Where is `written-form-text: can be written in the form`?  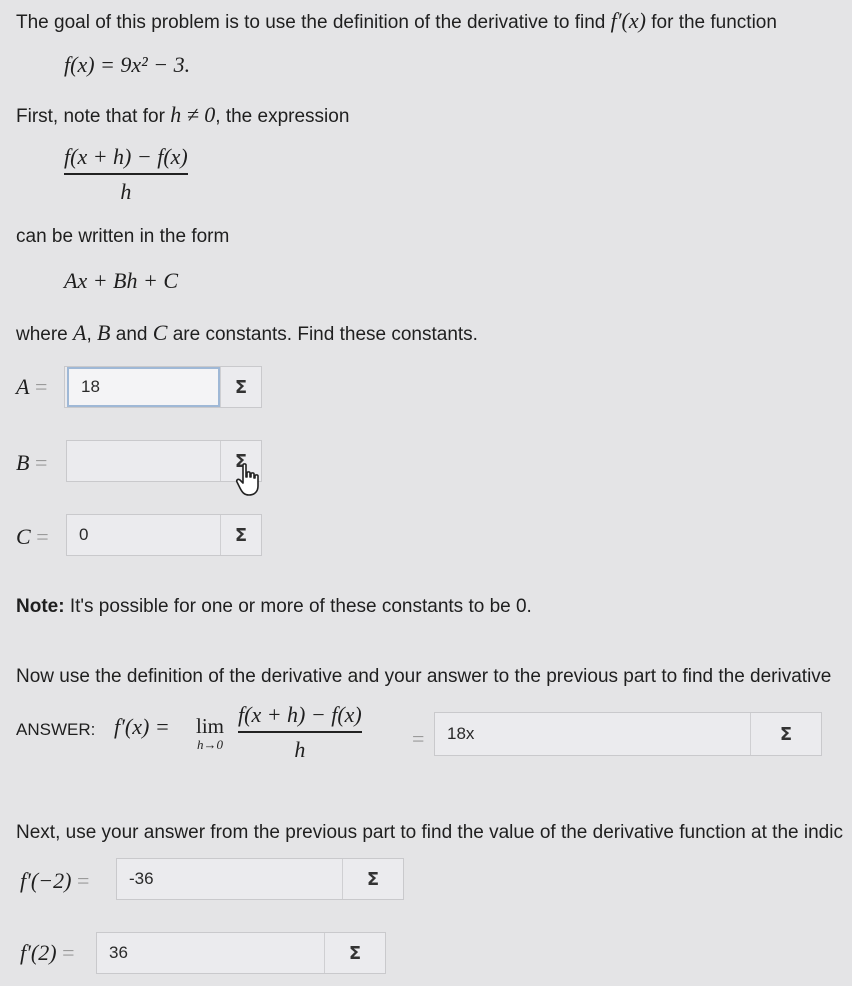
written-form-text: can be written in the form is located at coordinates (123, 236).